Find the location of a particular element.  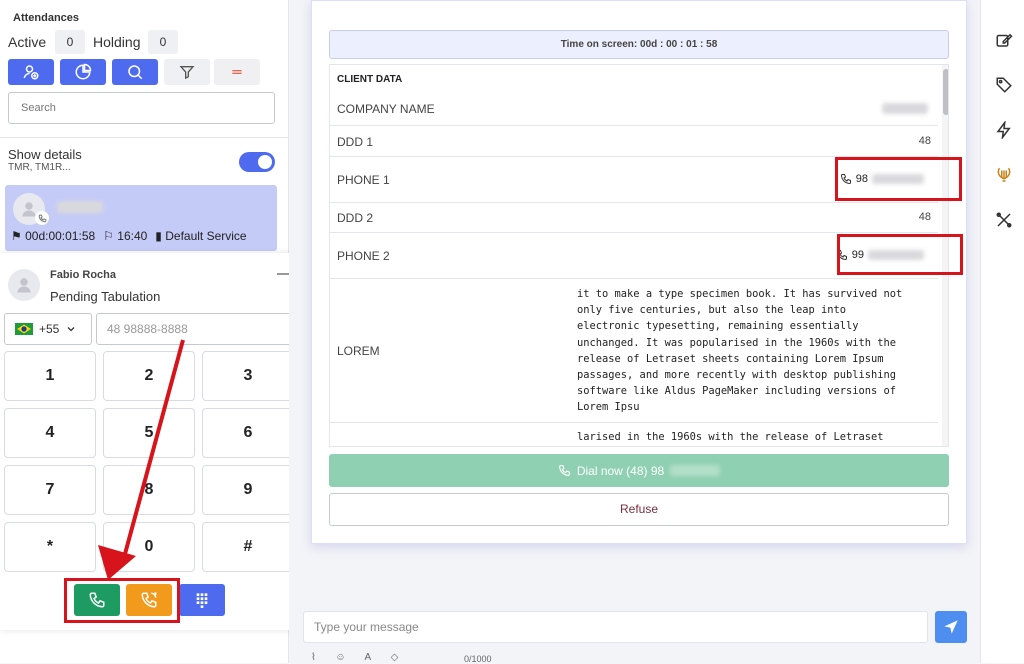

card-elapsed: ⚑ 00d:00:01:58 is located at coordinates (53, 236).